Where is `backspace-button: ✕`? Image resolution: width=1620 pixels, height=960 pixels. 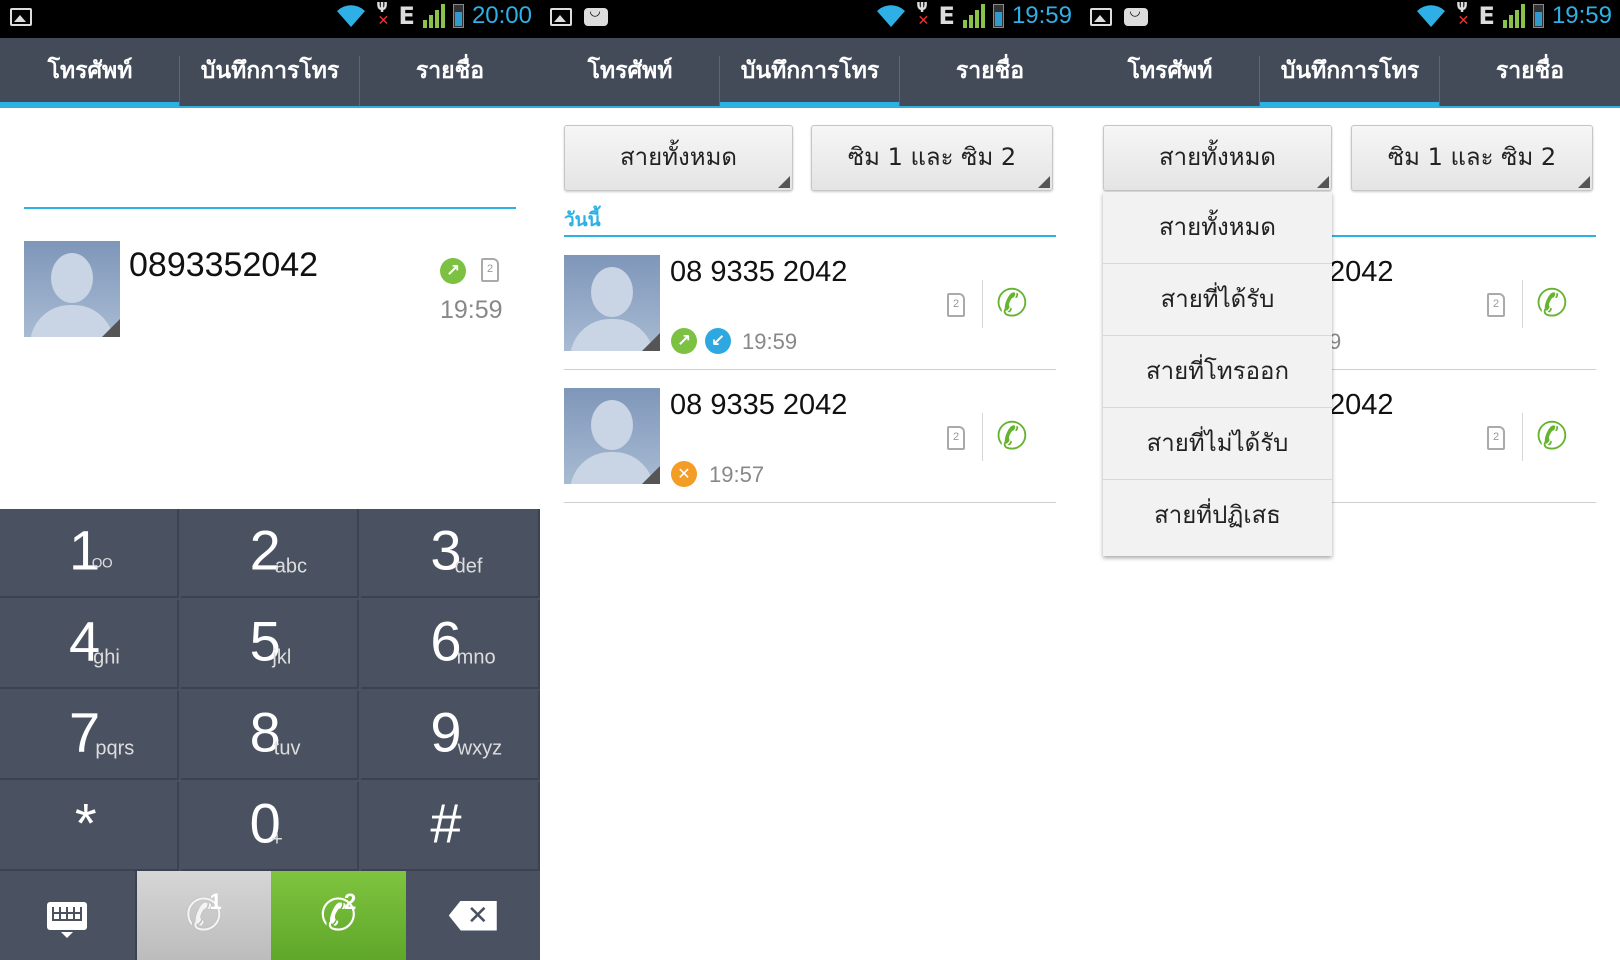 backspace-button: ✕ is located at coordinates (472, 915).